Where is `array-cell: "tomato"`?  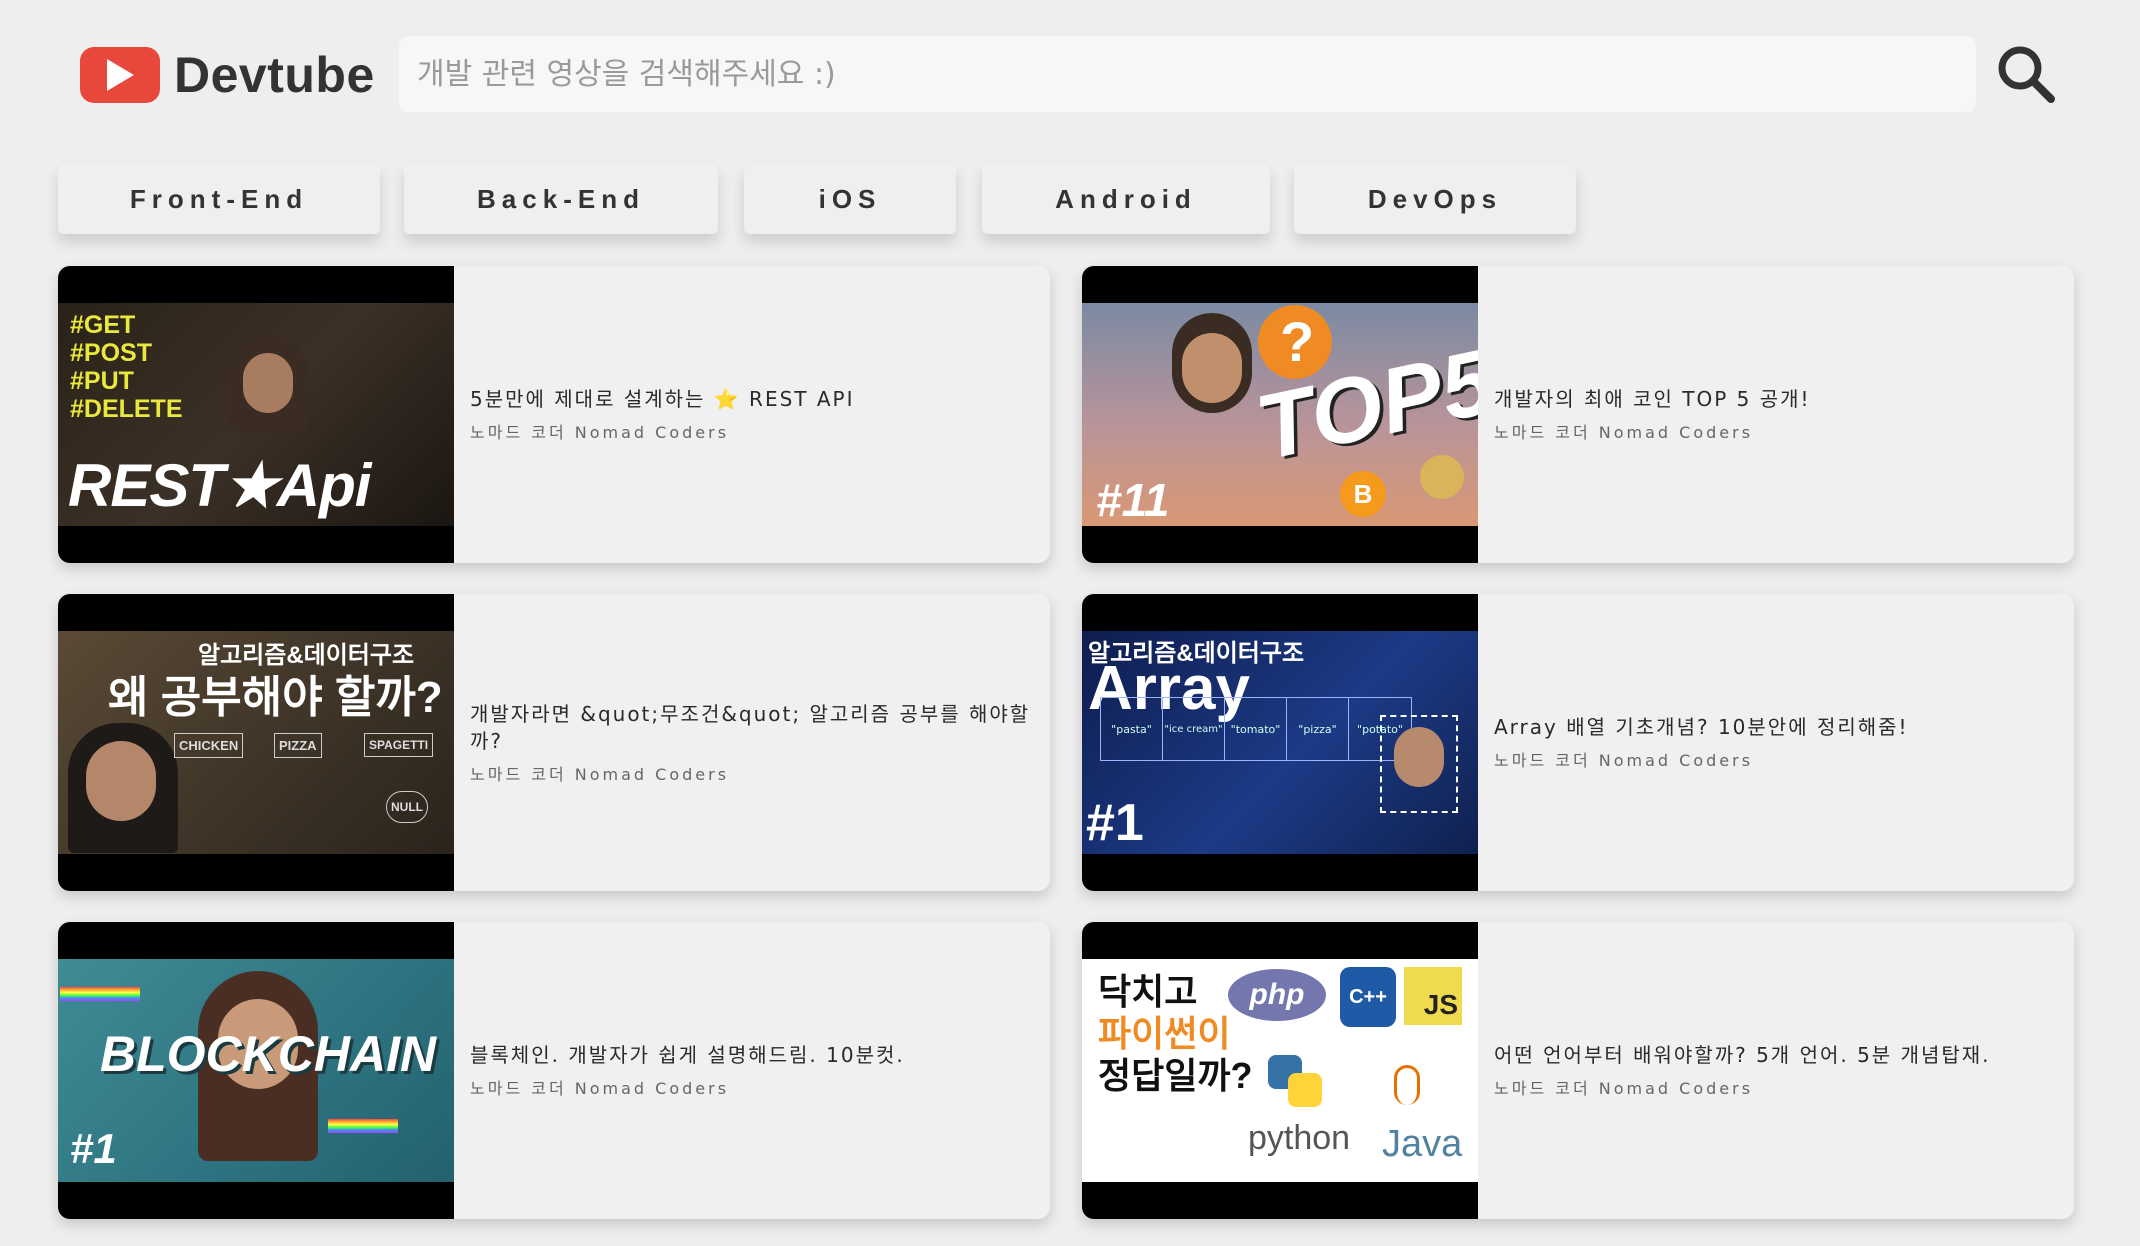 array-cell: "tomato" is located at coordinates (1256, 729).